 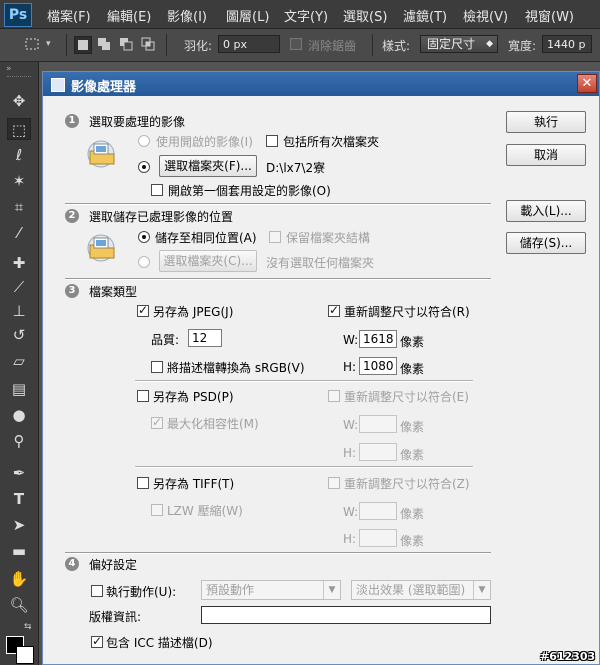 What do you see at coordinates (19, 155) in the screenshot?
I see `lasso-tool-icon: ℓ` at bounding box center [19, 155].